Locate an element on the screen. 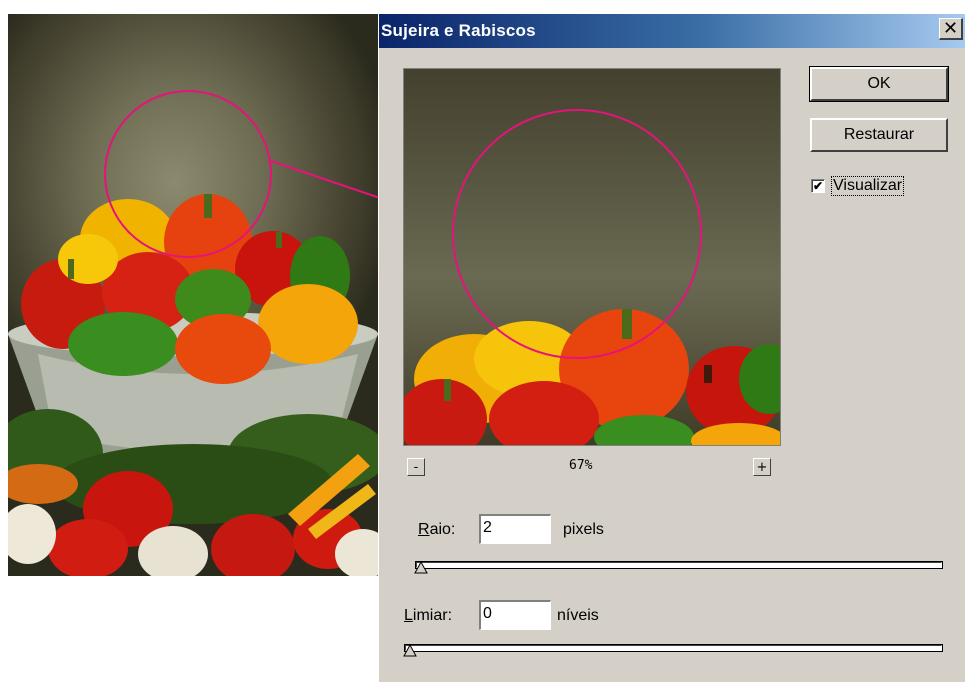  preview-label: Visualizar is located at coordinates (868, 186).